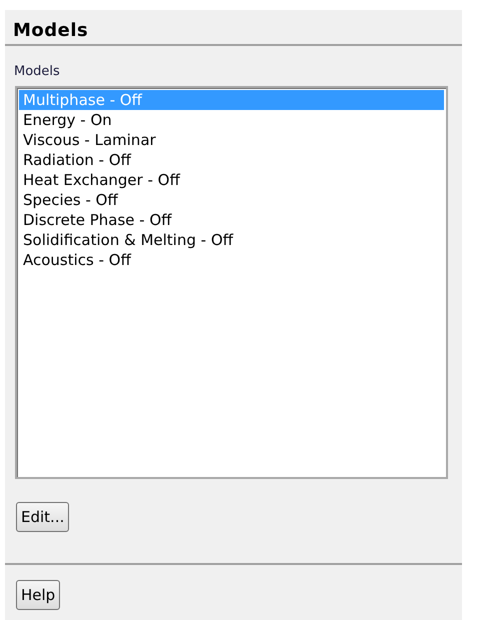 The width and height of the screenshot is (478, 620). I want to click on list-item: Solidification & Melting - Off, so click(231, 240).